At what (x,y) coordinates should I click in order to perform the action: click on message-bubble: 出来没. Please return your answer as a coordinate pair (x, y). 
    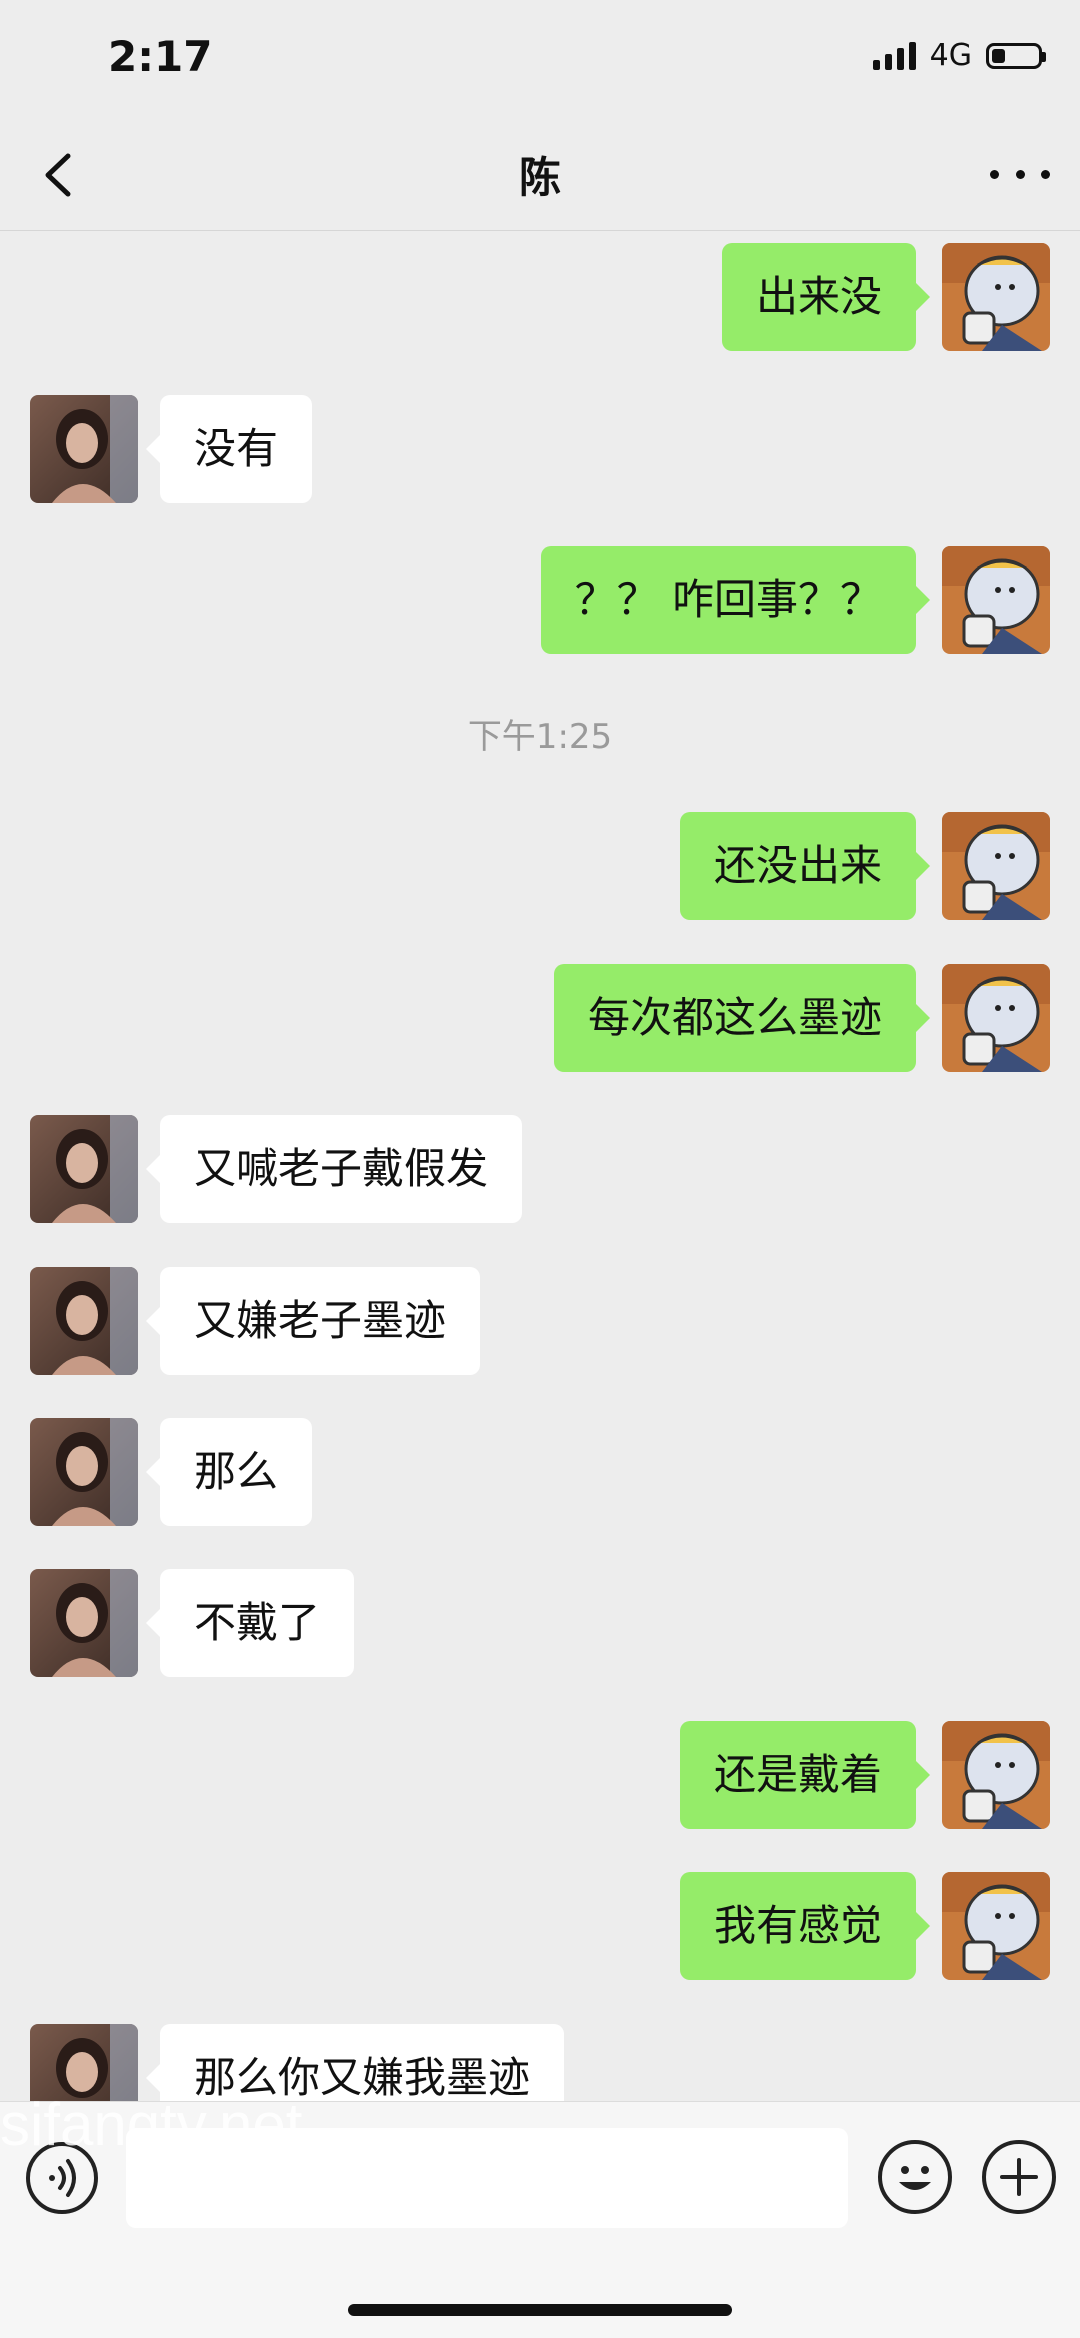
    Looking at the image, I should click on (826, 297).